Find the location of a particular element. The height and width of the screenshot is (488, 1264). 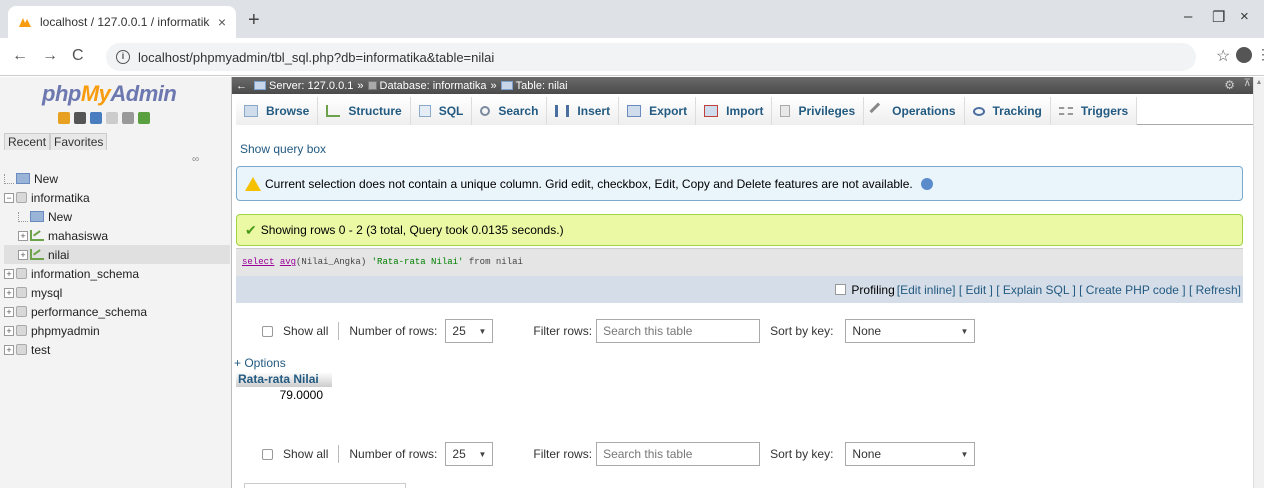

show-query-box-link: Show query box is located at coordinates (283, 149).